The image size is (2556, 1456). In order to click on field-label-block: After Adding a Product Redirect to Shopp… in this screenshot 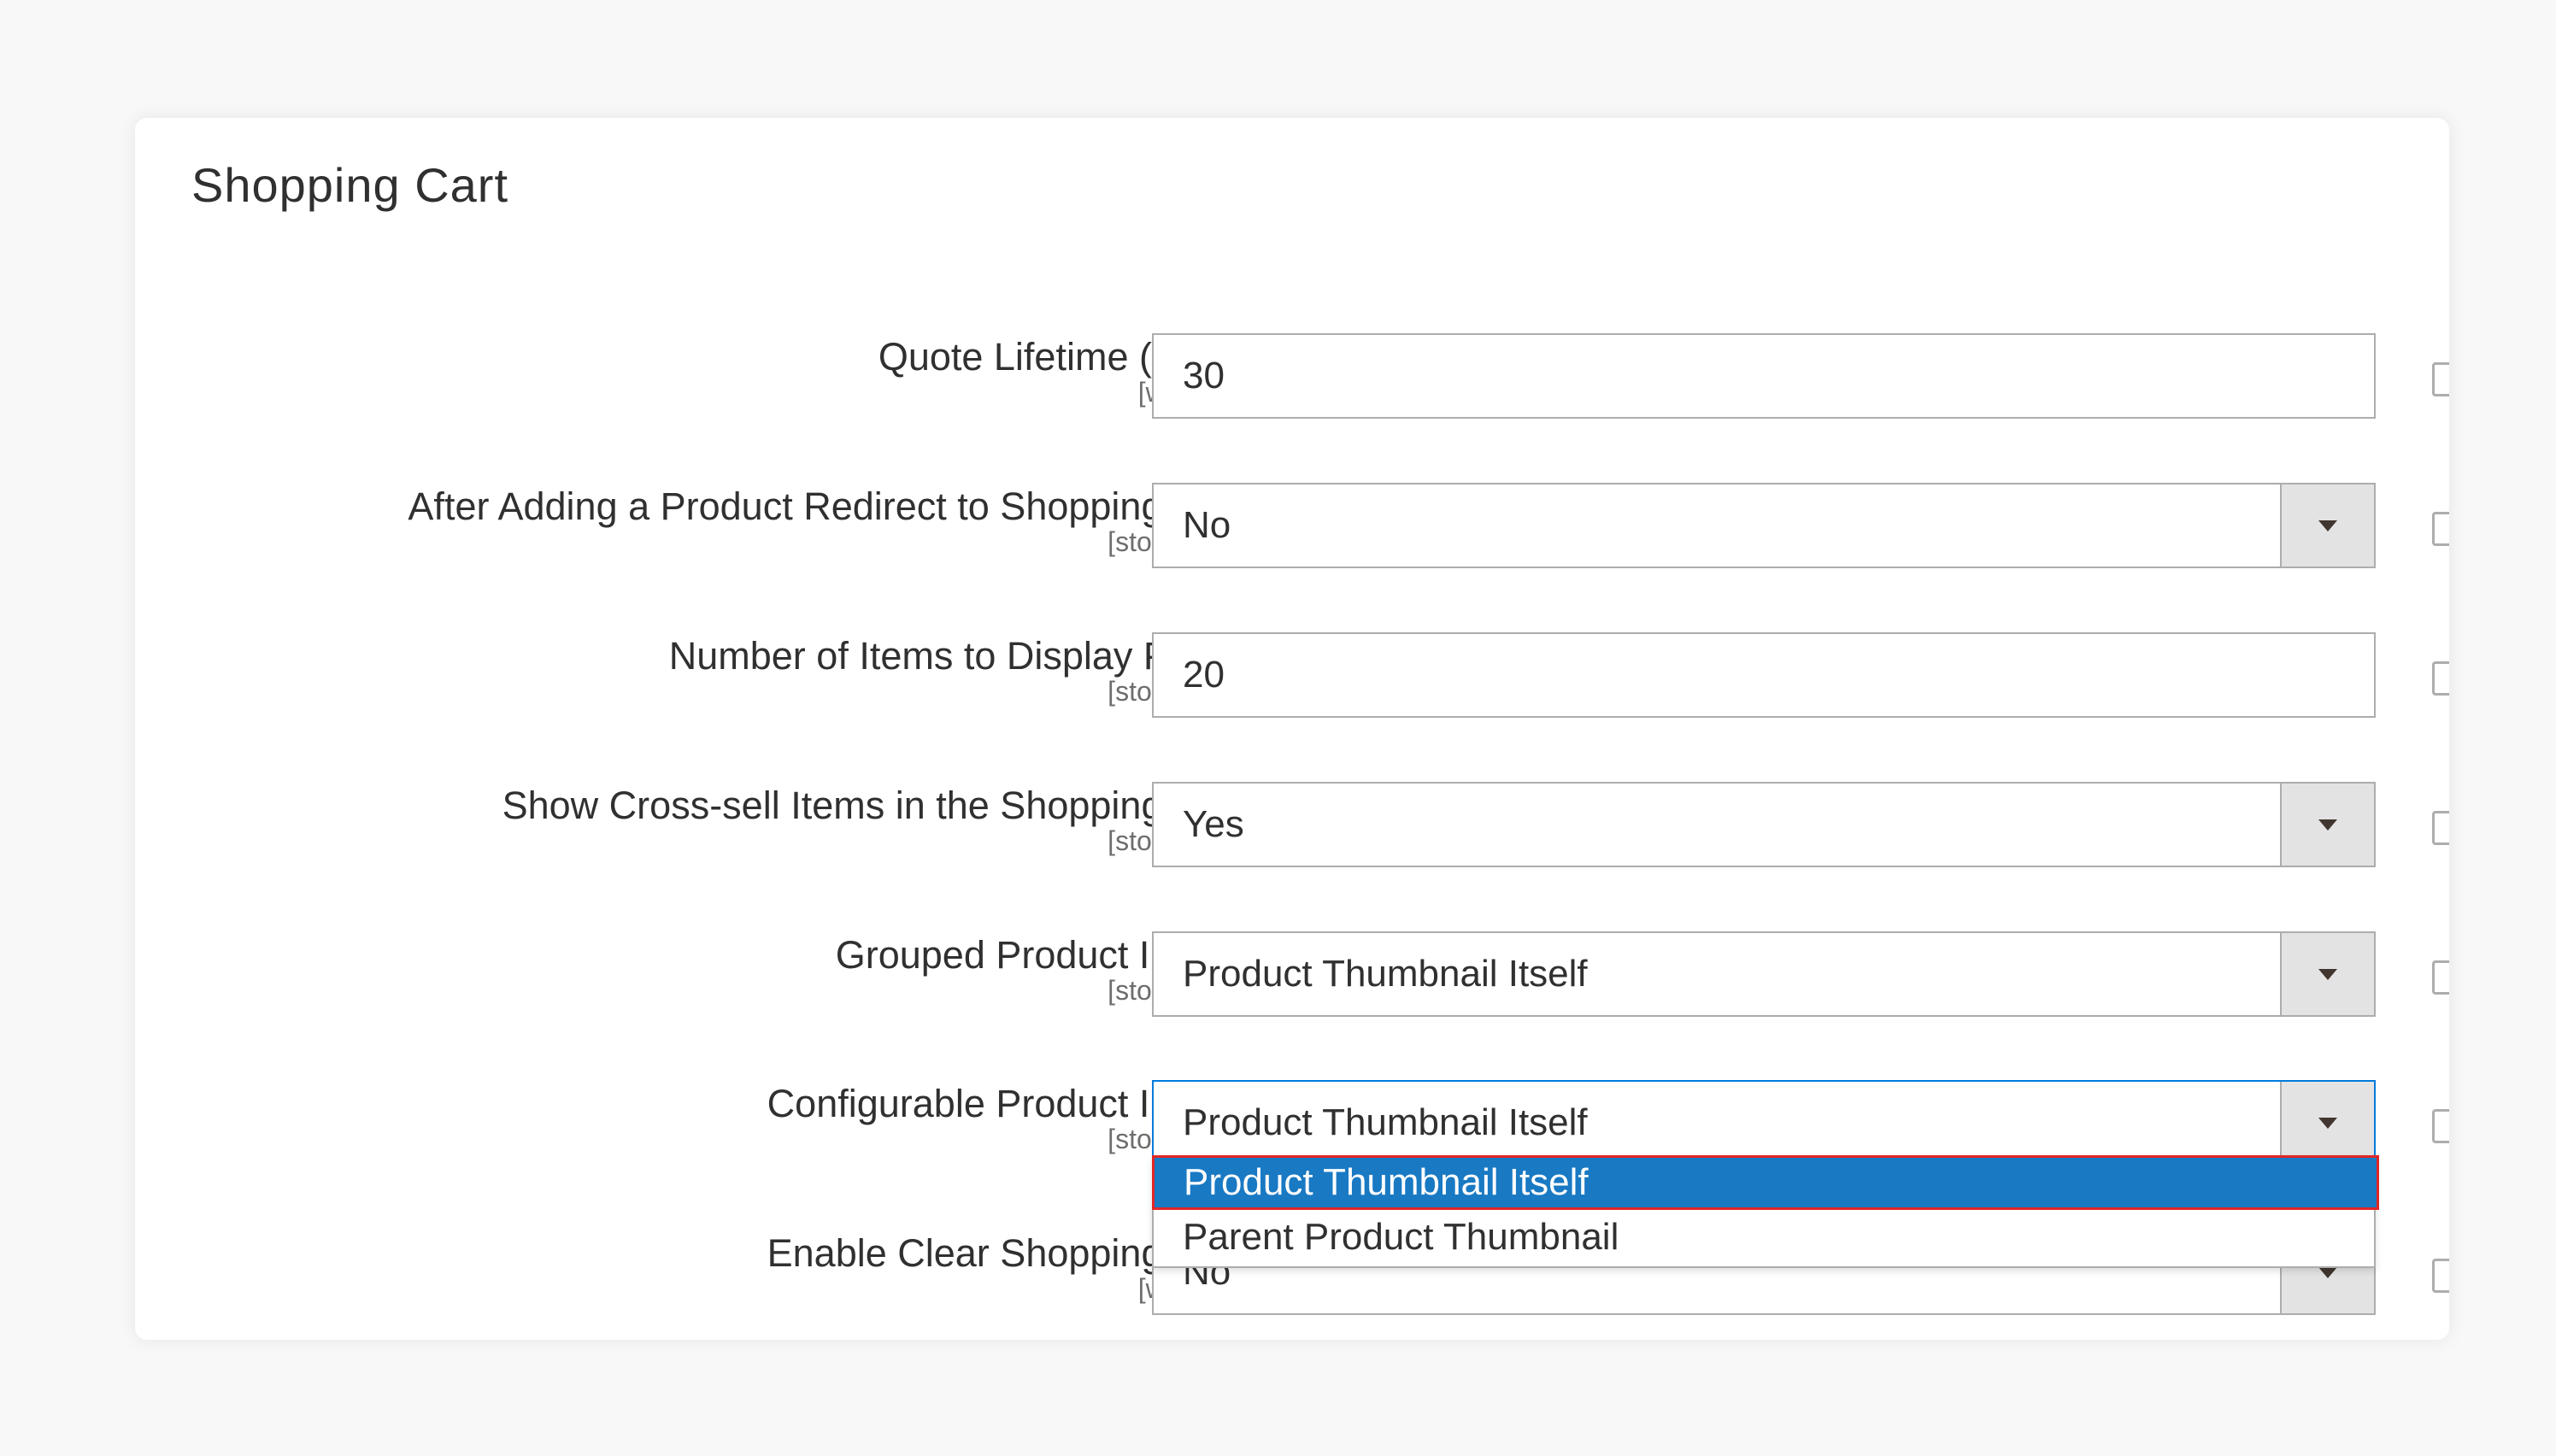, I will do `click(827, 520)`.